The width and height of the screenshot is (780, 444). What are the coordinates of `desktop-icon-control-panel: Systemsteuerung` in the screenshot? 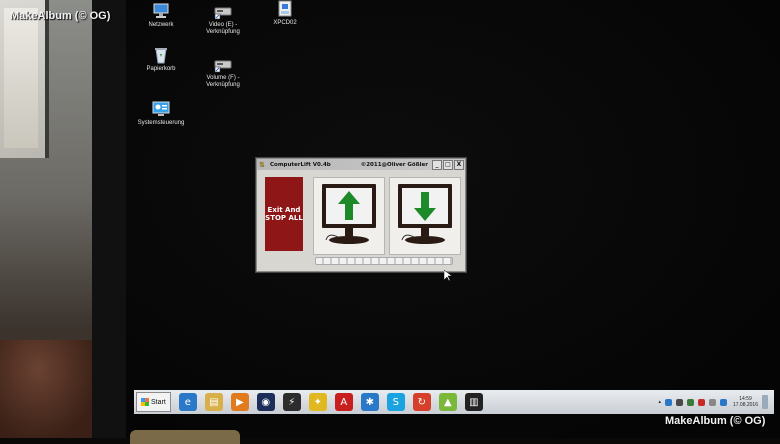 It's located at (161, 113).